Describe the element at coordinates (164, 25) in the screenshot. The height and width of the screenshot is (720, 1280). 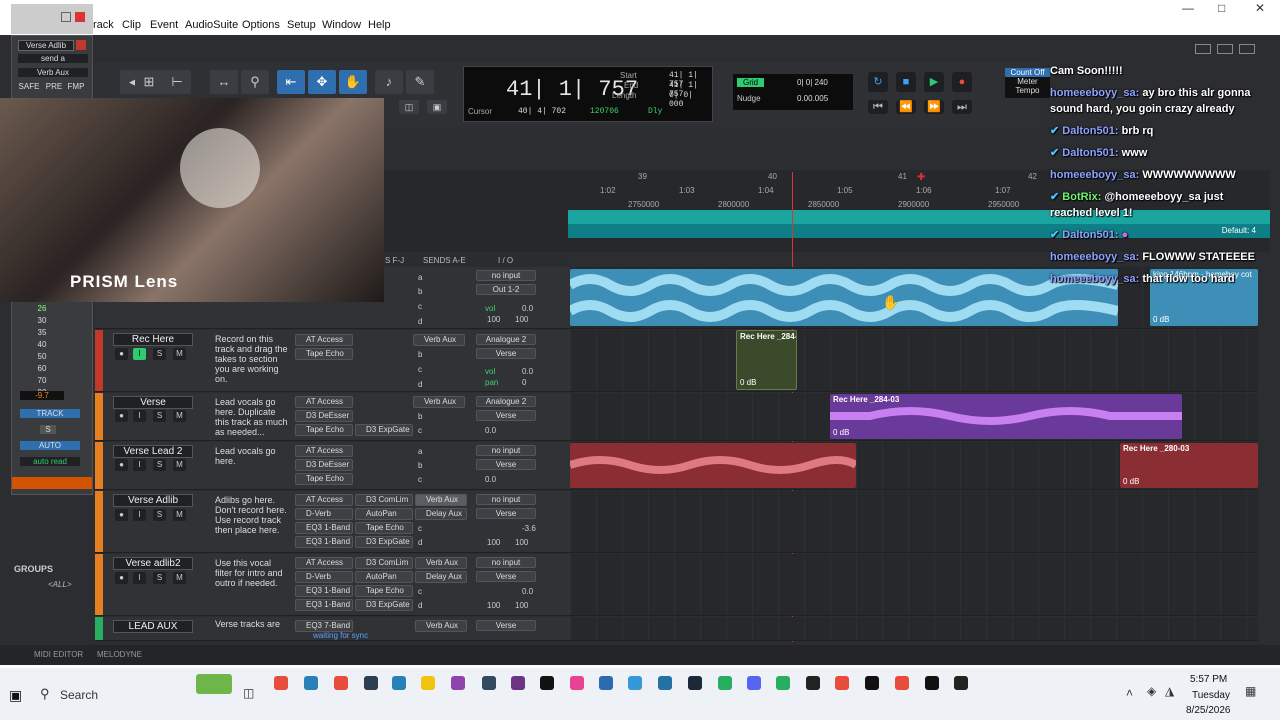
I see `menu-event: Event` at that location.